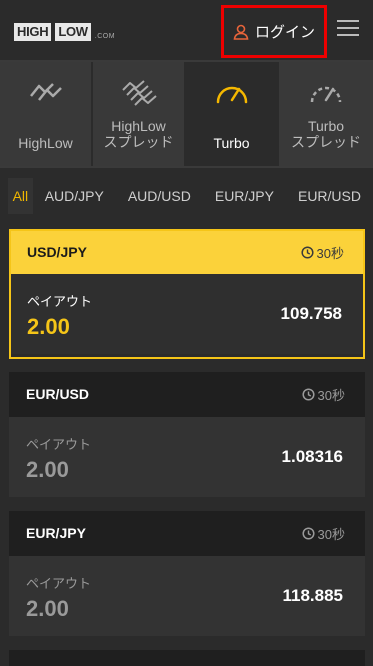 Image resolution: width=373 pixels, height=666 pixels. What do you see at coordinates (284, 32) in the screenshot?
I see `login-label: ログイン` at bounding box center [284, 32].